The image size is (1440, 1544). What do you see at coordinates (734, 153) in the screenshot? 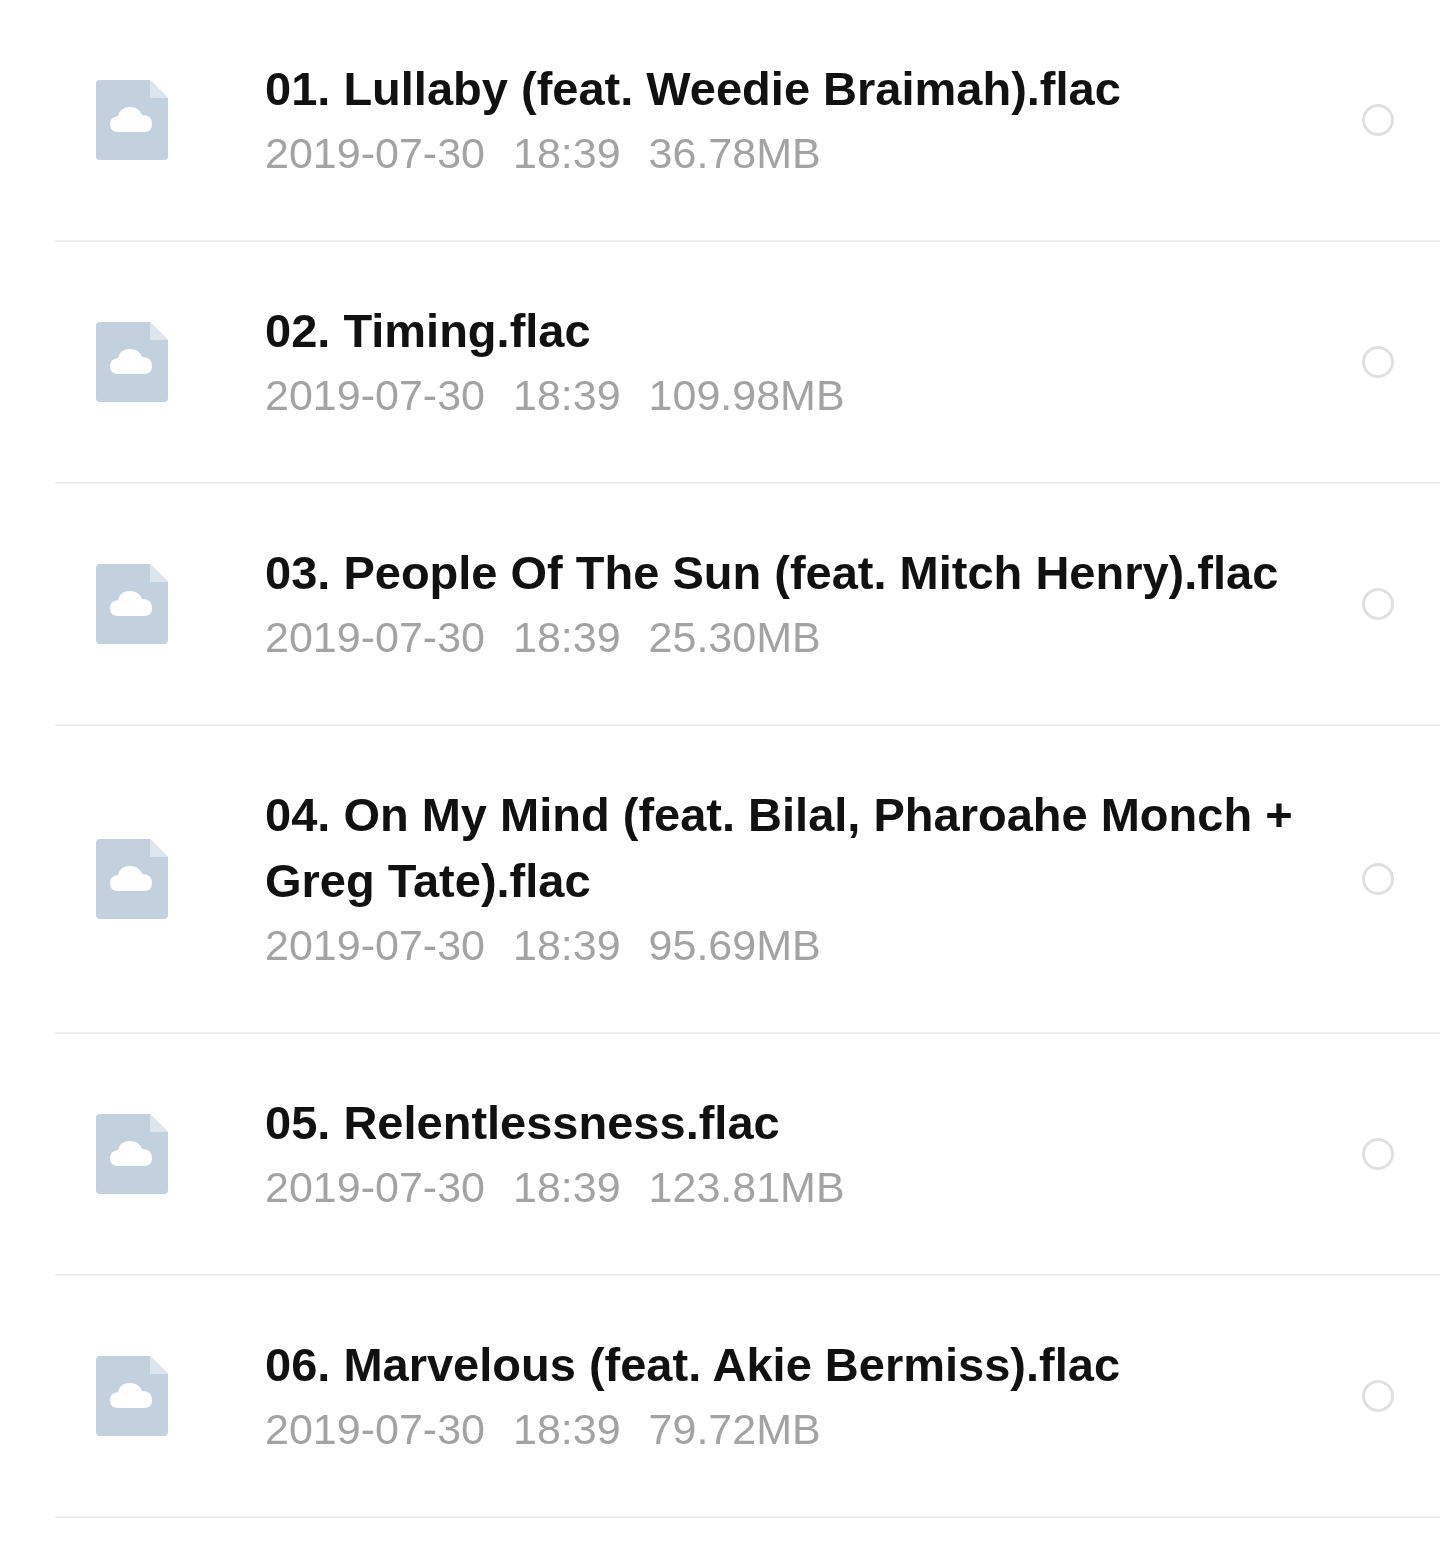
I see `file-size: 36.78MB` at bounding box center [734, 153].